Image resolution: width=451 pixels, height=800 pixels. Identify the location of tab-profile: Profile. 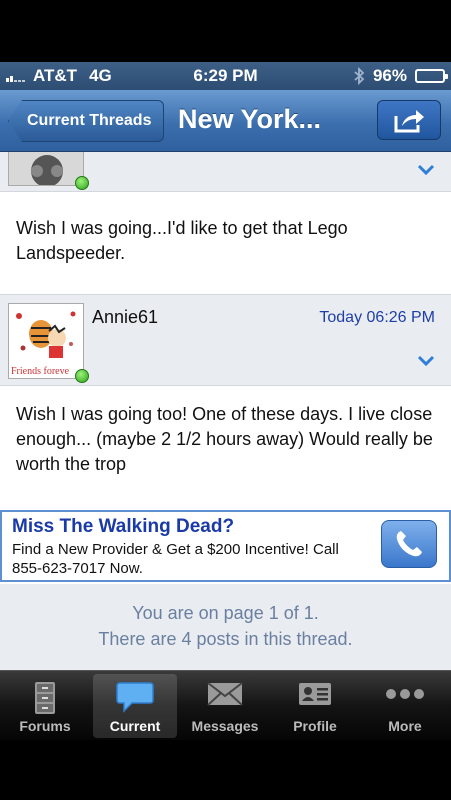
(315, 706).